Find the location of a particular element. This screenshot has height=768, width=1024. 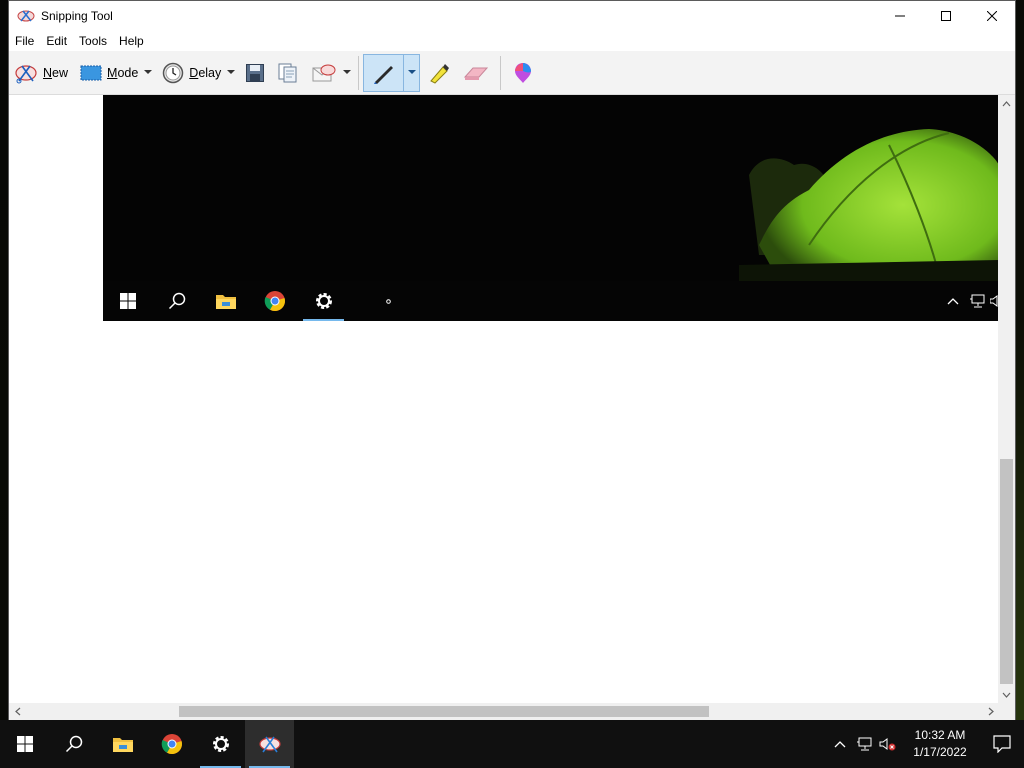

action-center-button is located at coordinates (1002, 744).